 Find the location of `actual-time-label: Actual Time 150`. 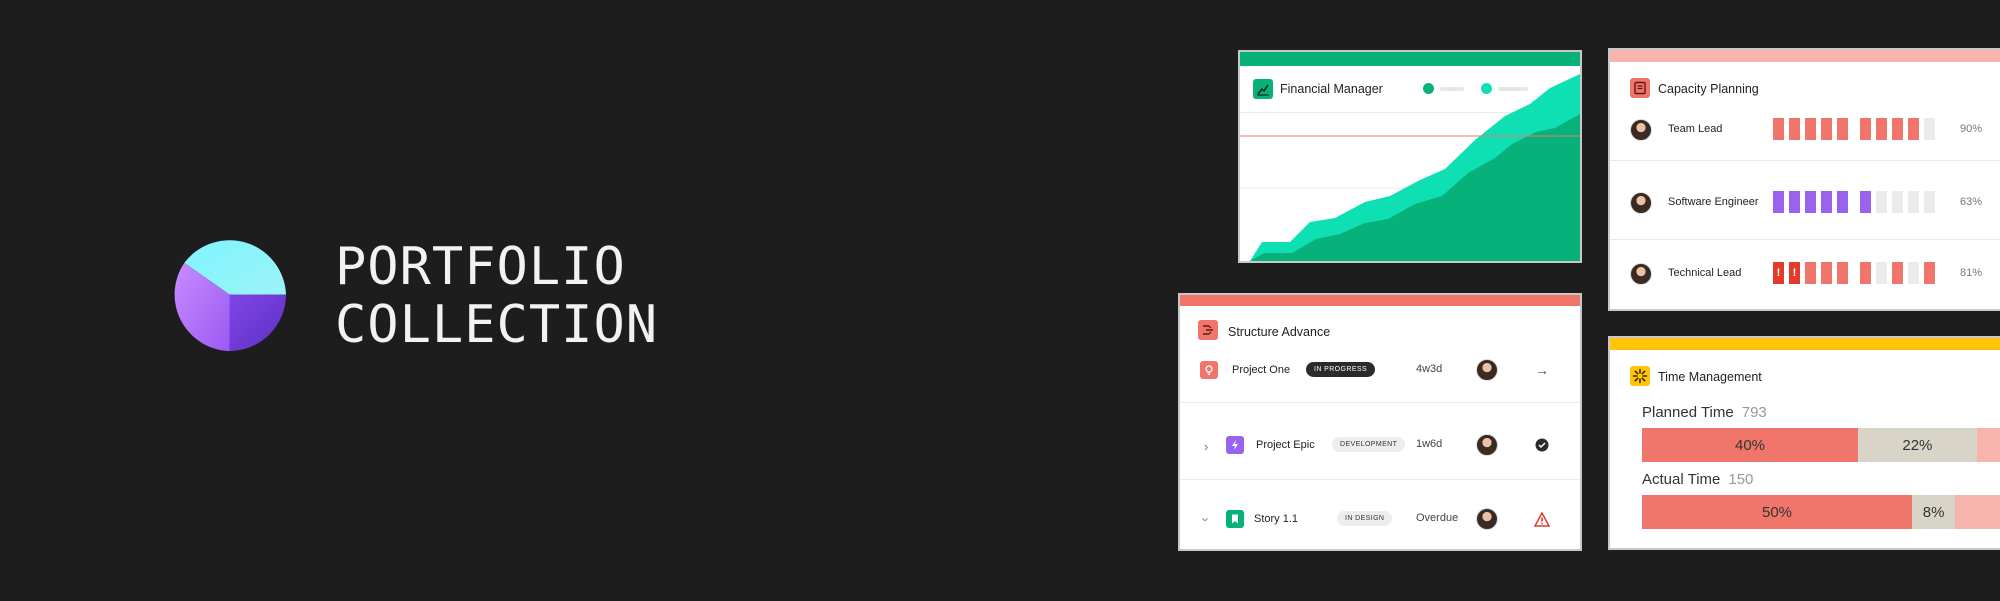

actual-time-label: Actual Time 150 is located at coordinates (1697, 479).